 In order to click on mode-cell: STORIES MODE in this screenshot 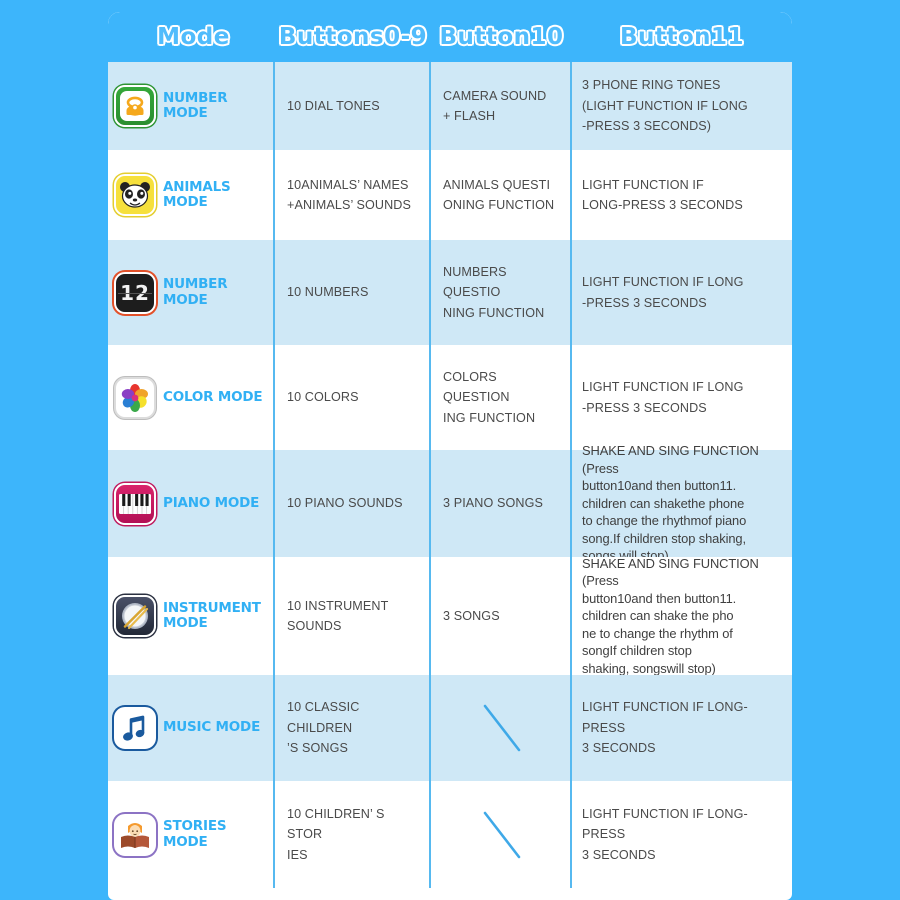, I will do `click(190, 834)`.